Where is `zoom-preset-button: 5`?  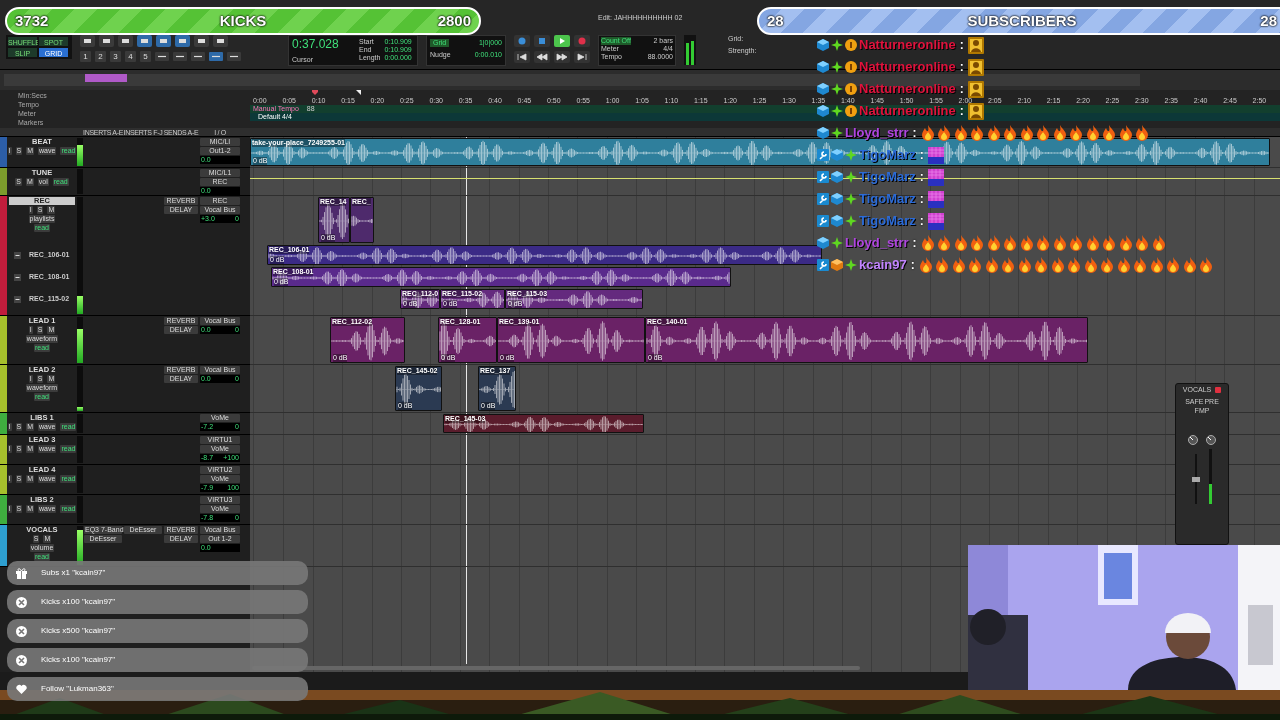
zoom-preset-button: 5 is located at coordinates (145, 56).